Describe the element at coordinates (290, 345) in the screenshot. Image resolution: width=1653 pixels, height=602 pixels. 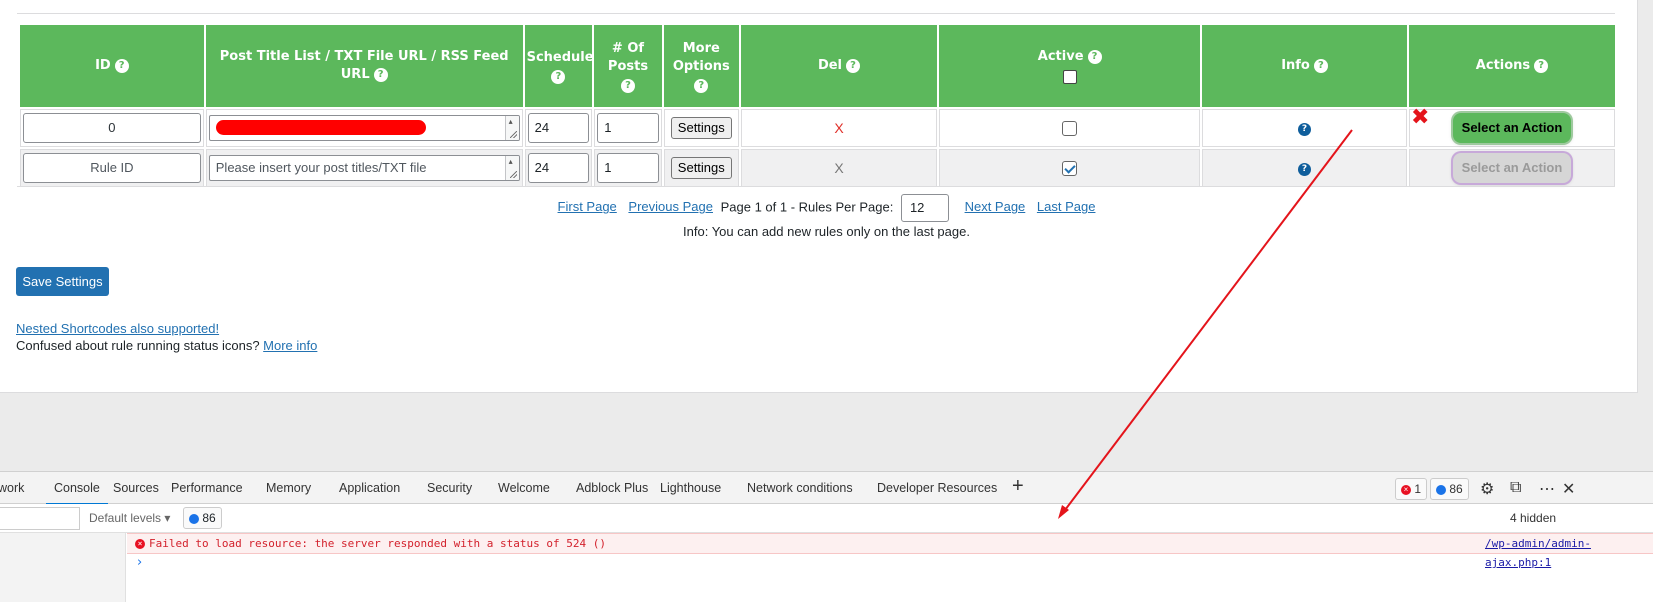
I see `more-info-link: More info` at that location.